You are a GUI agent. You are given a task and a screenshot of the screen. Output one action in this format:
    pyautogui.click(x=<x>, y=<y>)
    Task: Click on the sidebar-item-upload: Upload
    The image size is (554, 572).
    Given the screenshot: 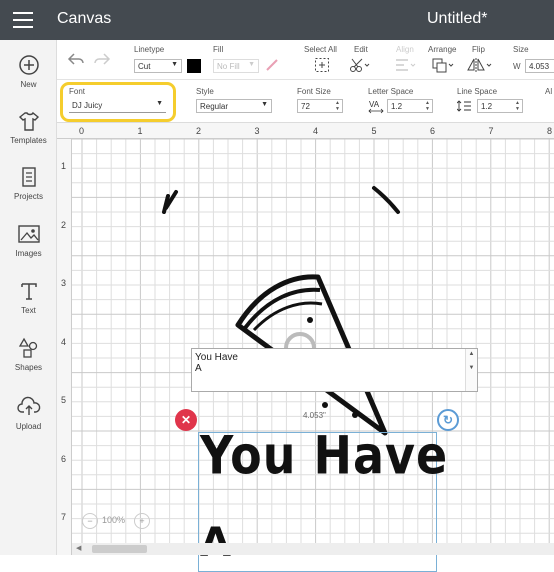 What is the action you would take?
    pyautogui.click(x=28, y=413)
    